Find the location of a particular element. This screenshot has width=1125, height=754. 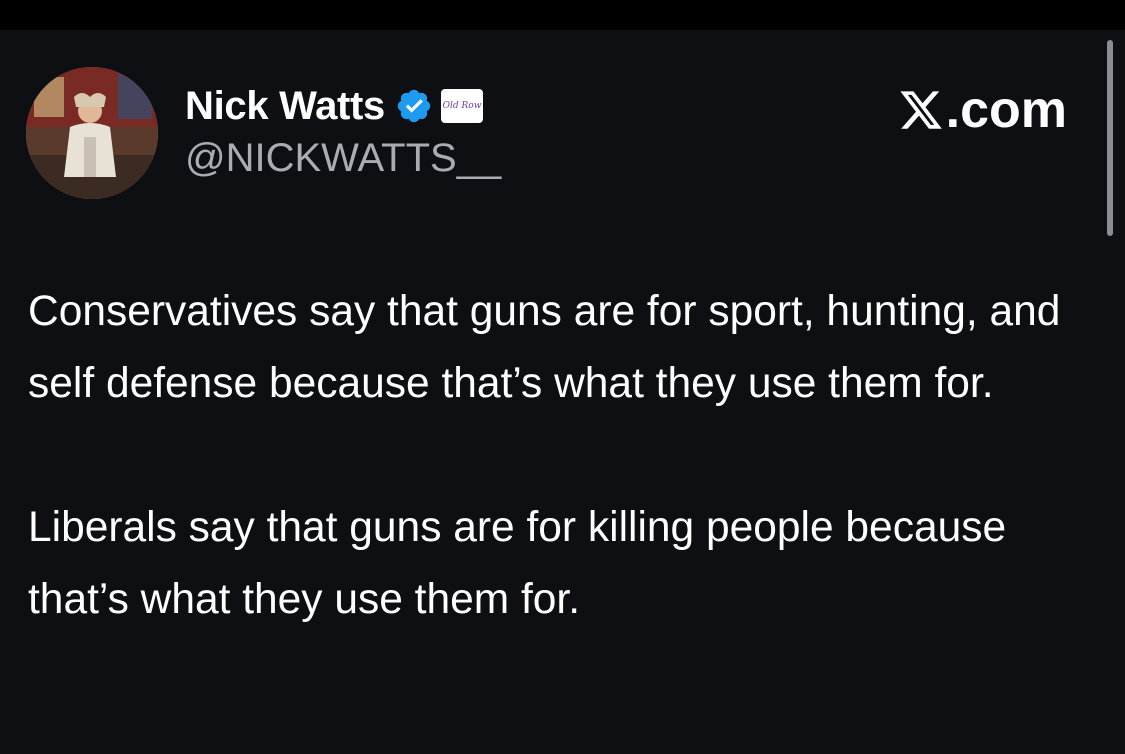

affiliate-badge-label: Old Row is located at coordinates (462, 106).